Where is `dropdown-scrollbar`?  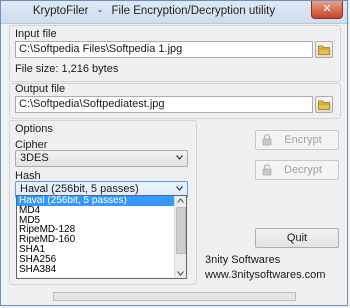
dropdown-scrollbar is located at coordinates (180, 237).